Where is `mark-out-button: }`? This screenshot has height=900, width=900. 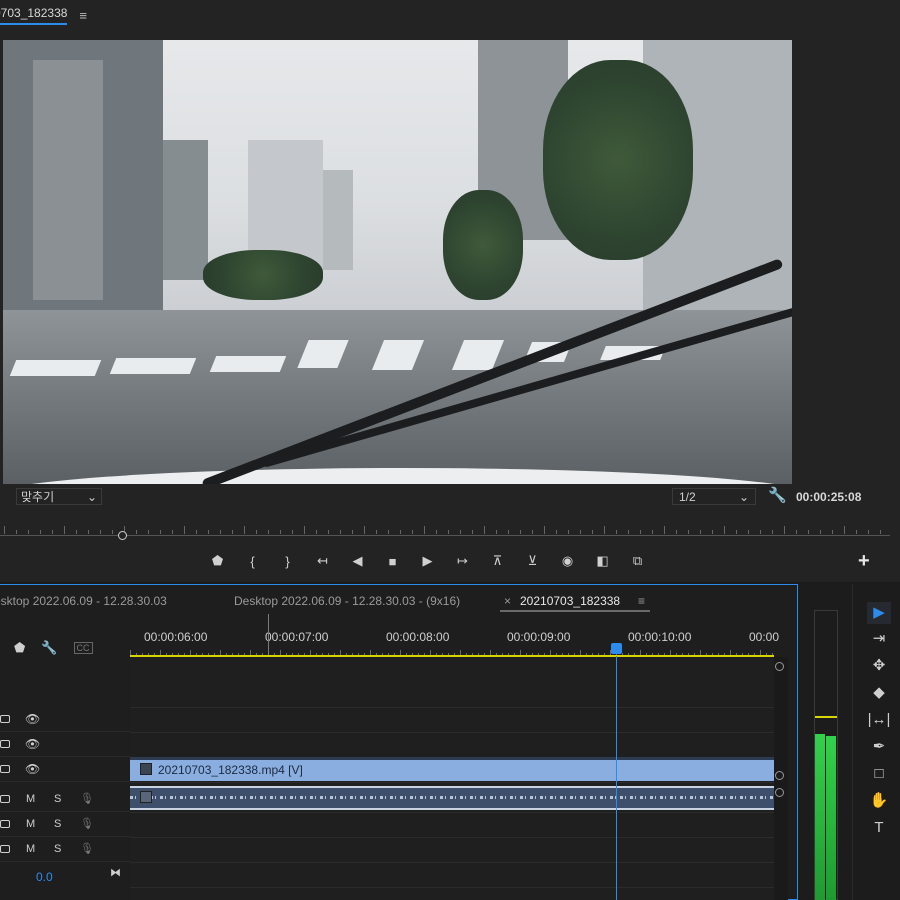 mark-out-button: } is located at coordinates (287, 561).